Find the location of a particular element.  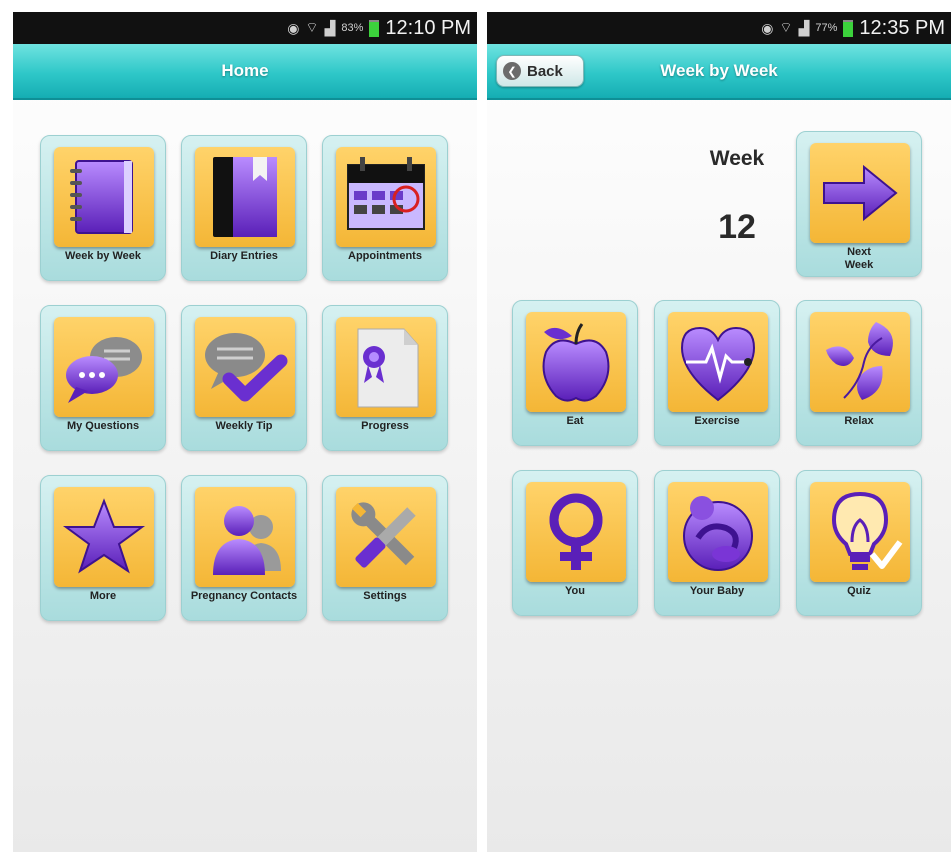

leaves-icon is located at coordinates (860, 362).